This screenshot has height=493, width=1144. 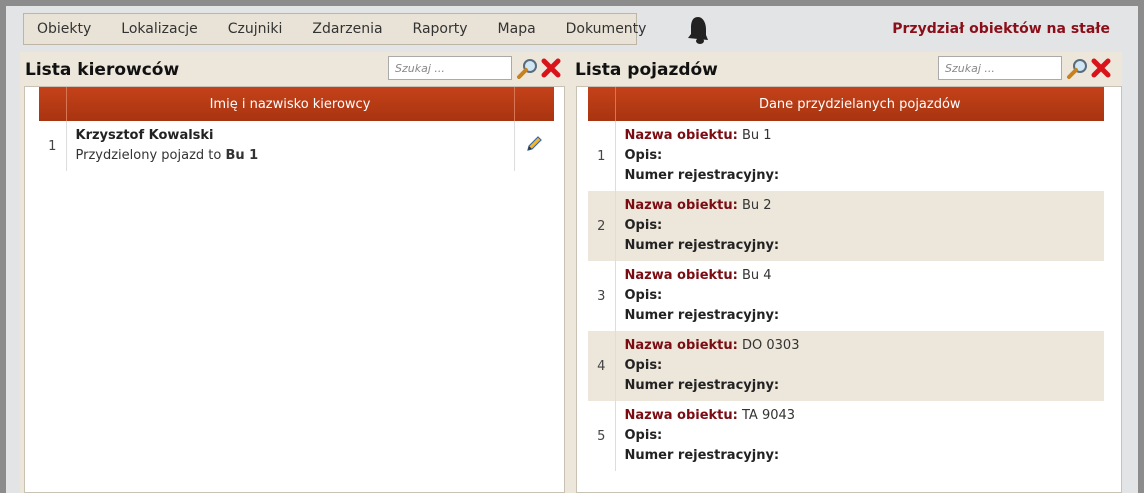 I want to click on menu-item-mapa: Mapa, so click(x=517, y=29).